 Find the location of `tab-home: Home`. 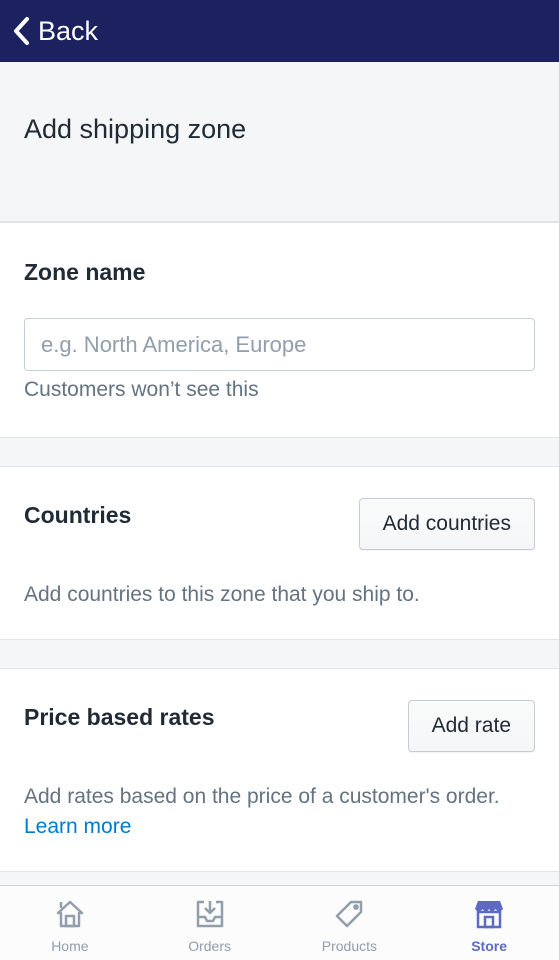

tab-home: Home is located at coordinates (70, 923).